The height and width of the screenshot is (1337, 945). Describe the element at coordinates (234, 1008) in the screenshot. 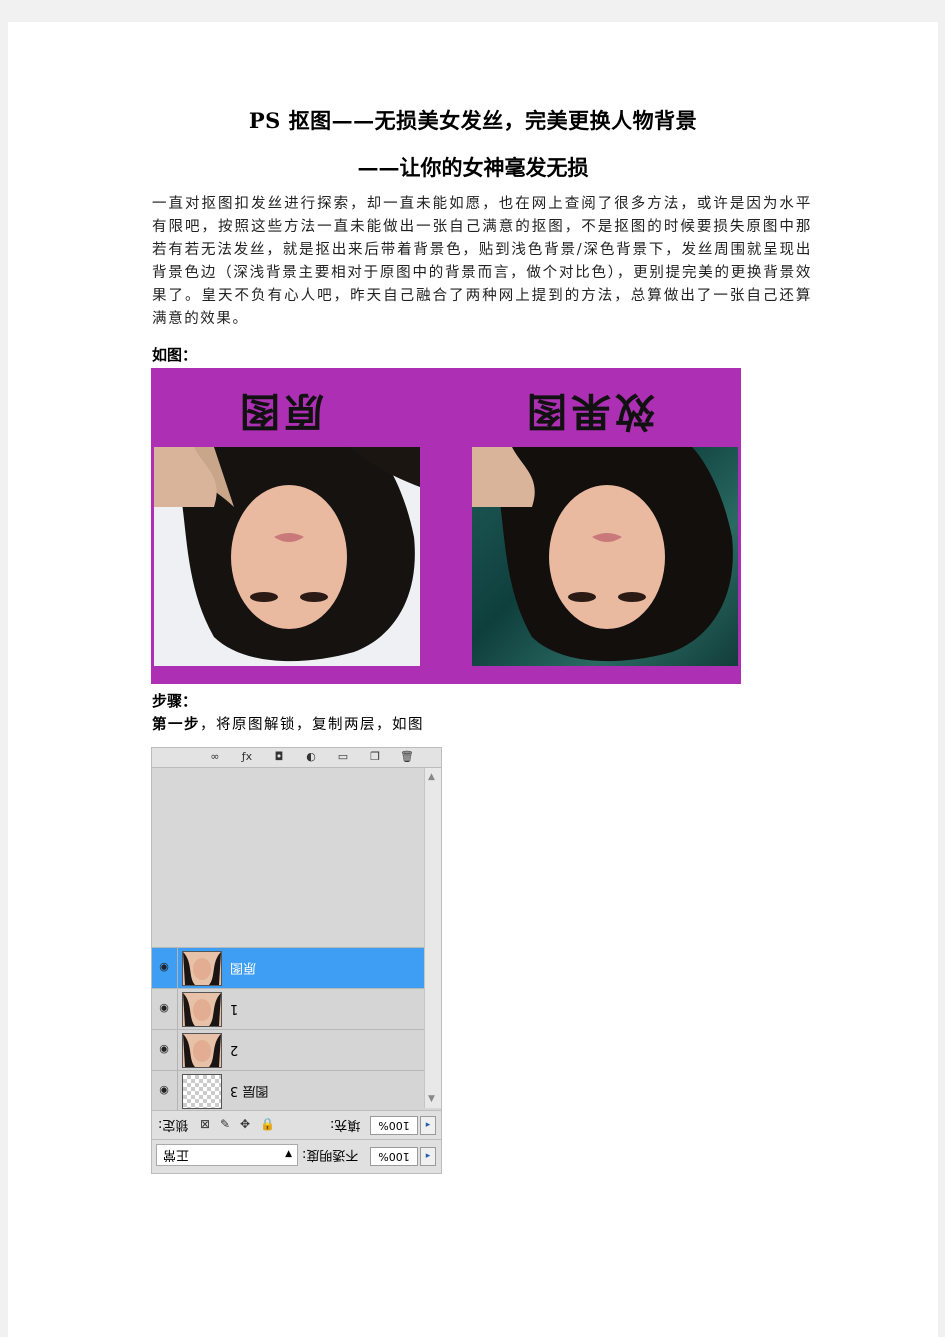

I see `layer-name: 1` at that location.